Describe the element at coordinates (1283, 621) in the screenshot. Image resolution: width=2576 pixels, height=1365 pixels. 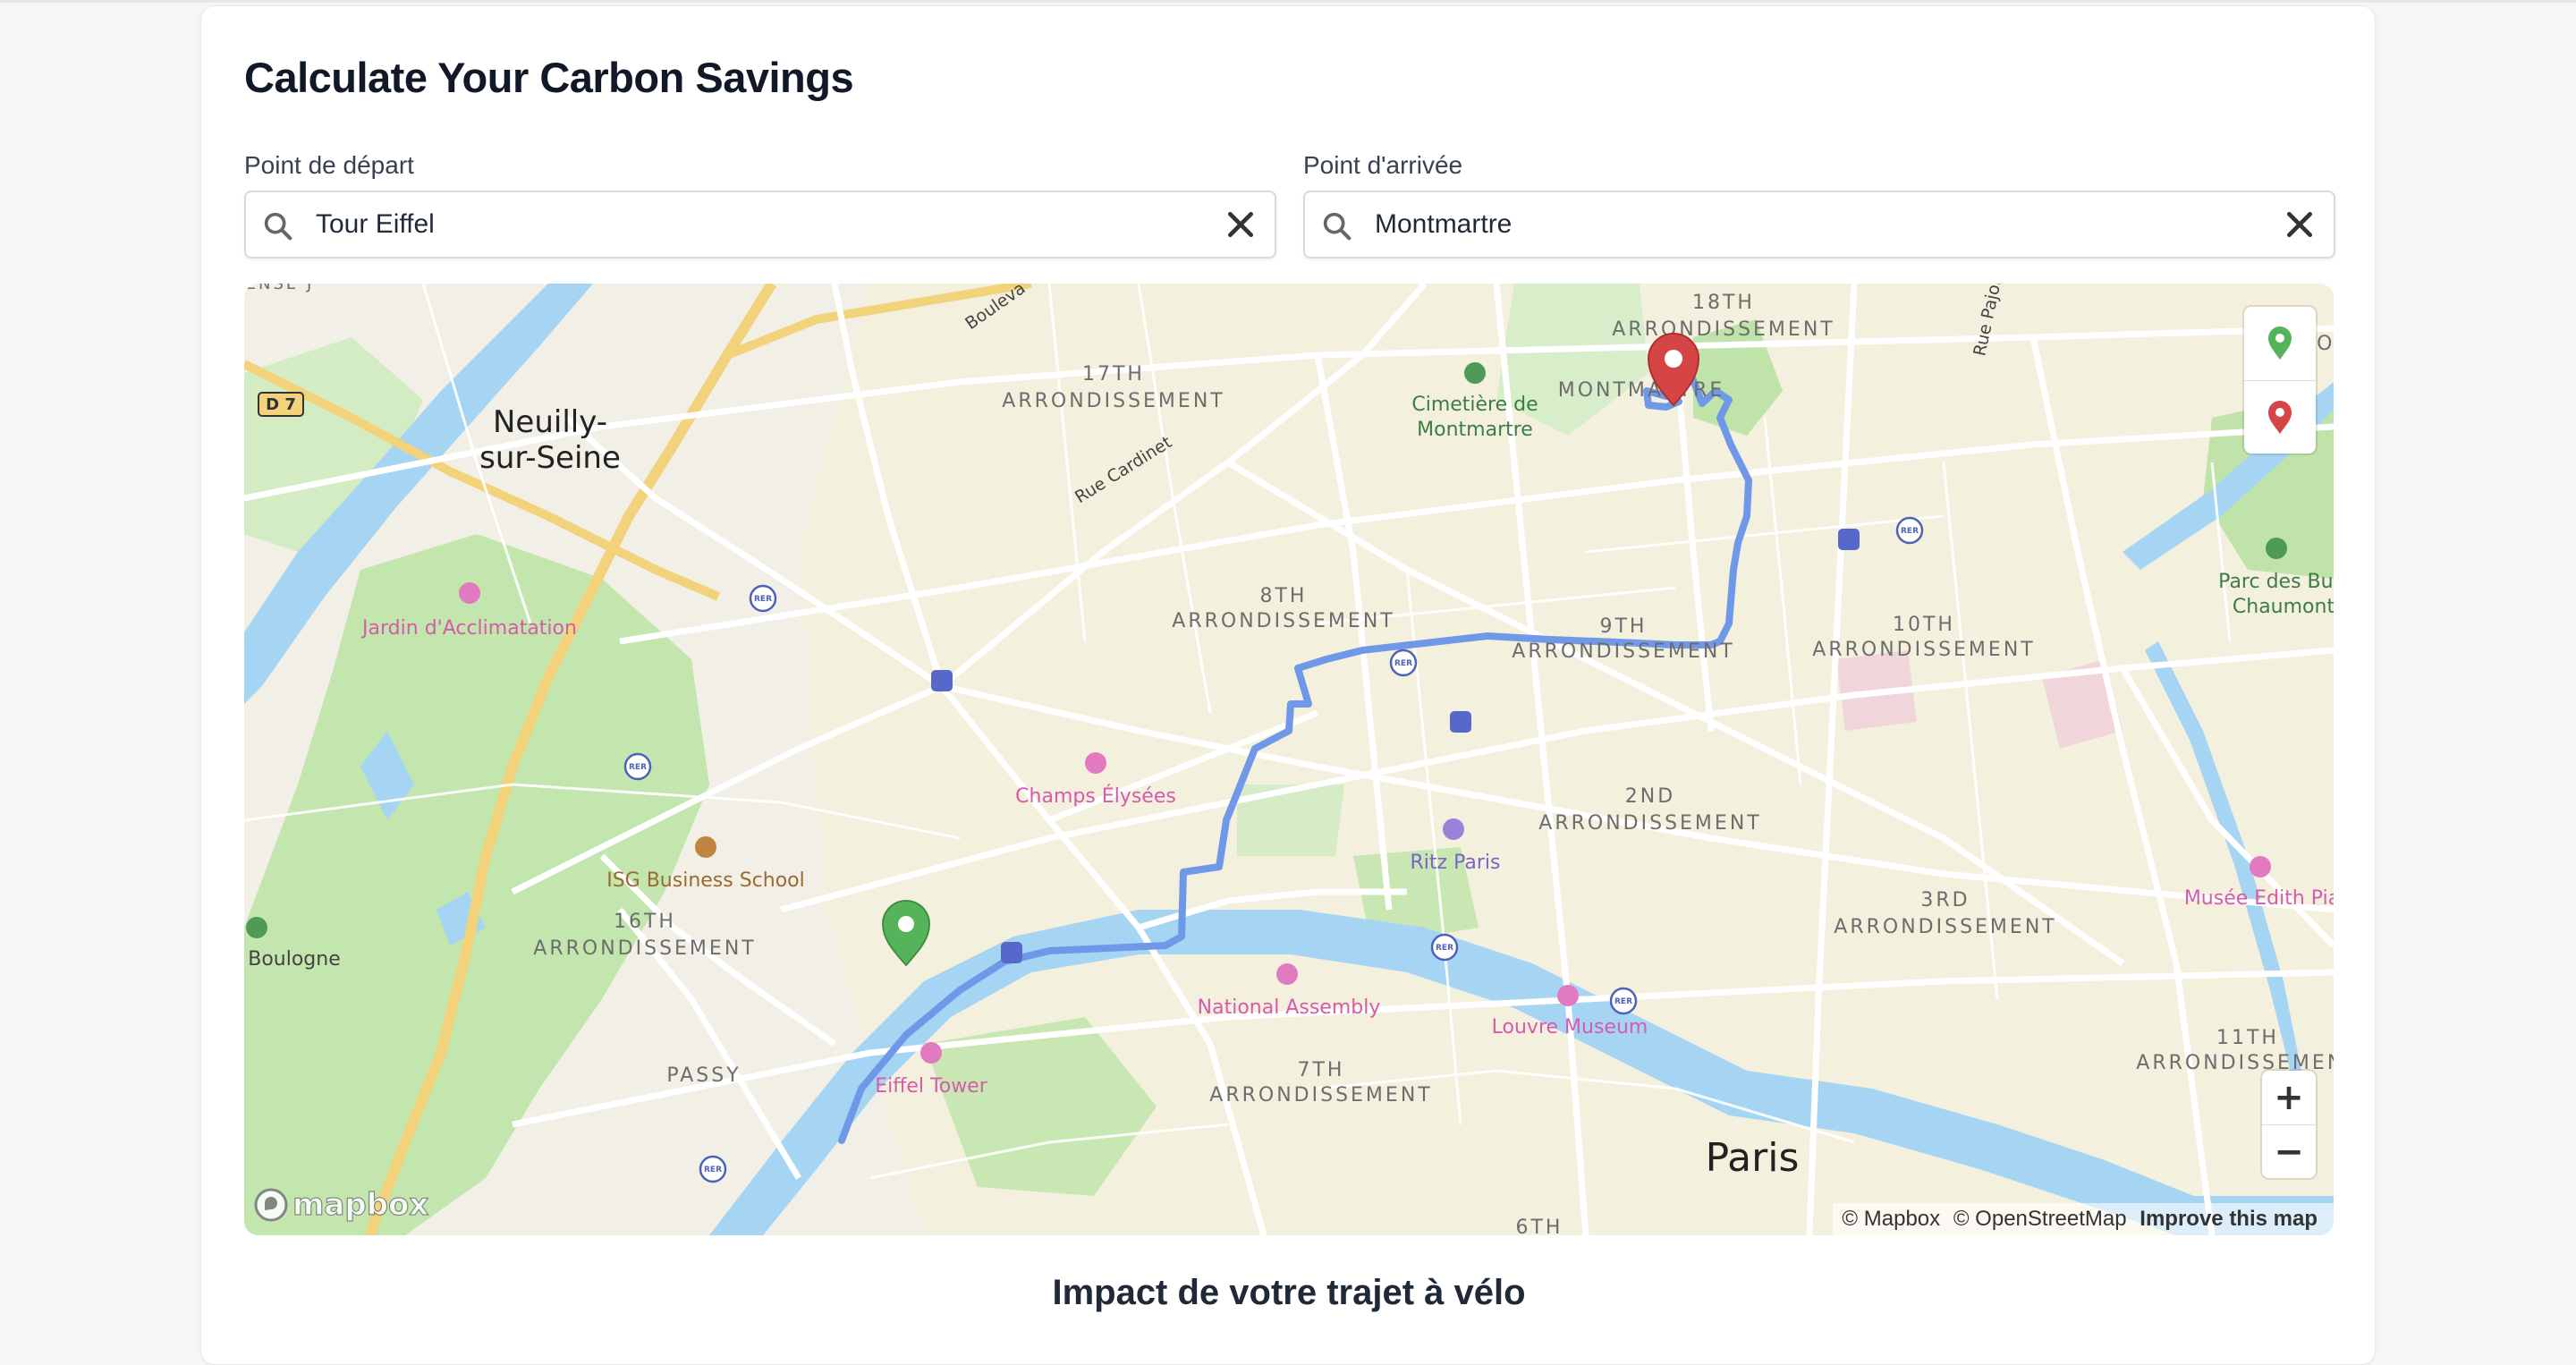
I see `label-arr8-b: ARRONDISSEMENT` at that location.